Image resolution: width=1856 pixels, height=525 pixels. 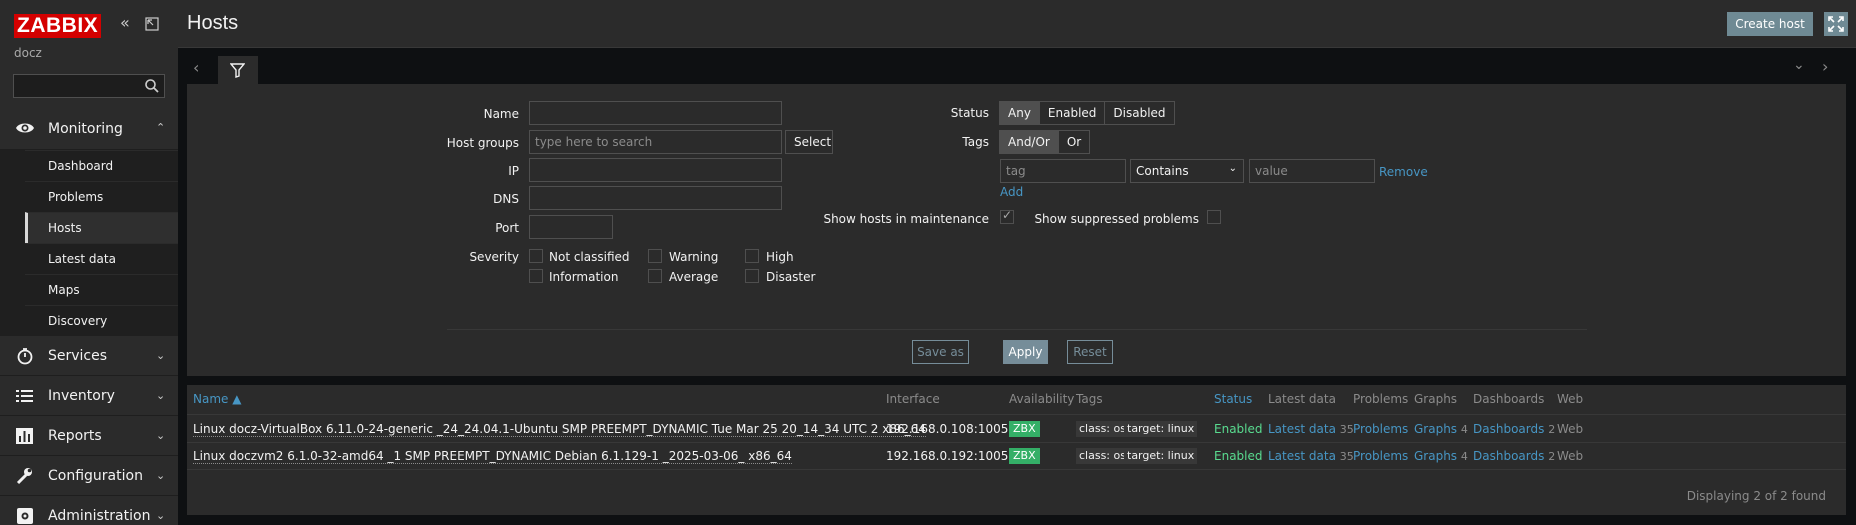 What do you see at coordinates (1436, 399) in the screenshot?
I see `col-graphs-header: Graphs` at bounding box center [1436, 399].